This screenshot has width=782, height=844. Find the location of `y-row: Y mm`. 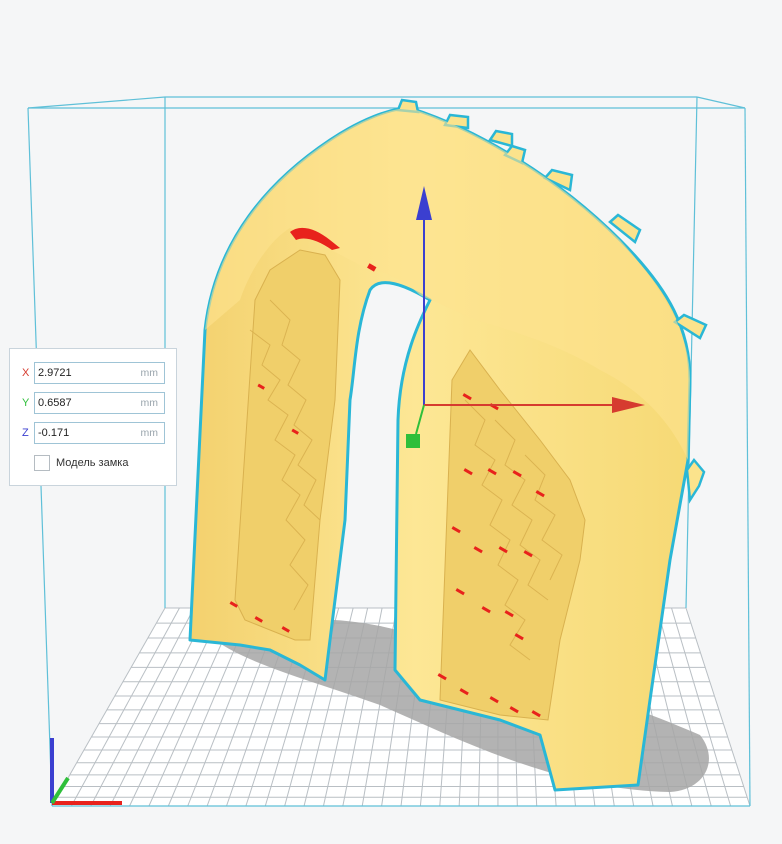

y-row: Y mm is located at coordinates (94, 404).